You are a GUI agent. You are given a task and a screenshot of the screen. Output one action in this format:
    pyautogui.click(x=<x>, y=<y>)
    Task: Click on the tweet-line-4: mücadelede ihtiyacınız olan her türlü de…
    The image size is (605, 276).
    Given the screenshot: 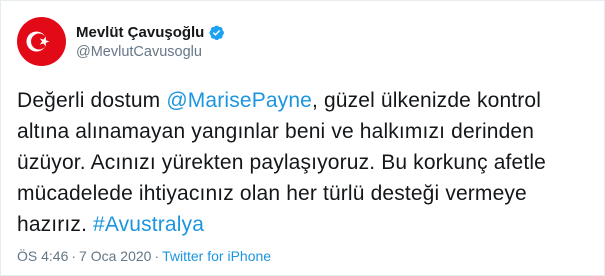 What is the action you would take?
    pyautogui.click(x=272, y=193)
    